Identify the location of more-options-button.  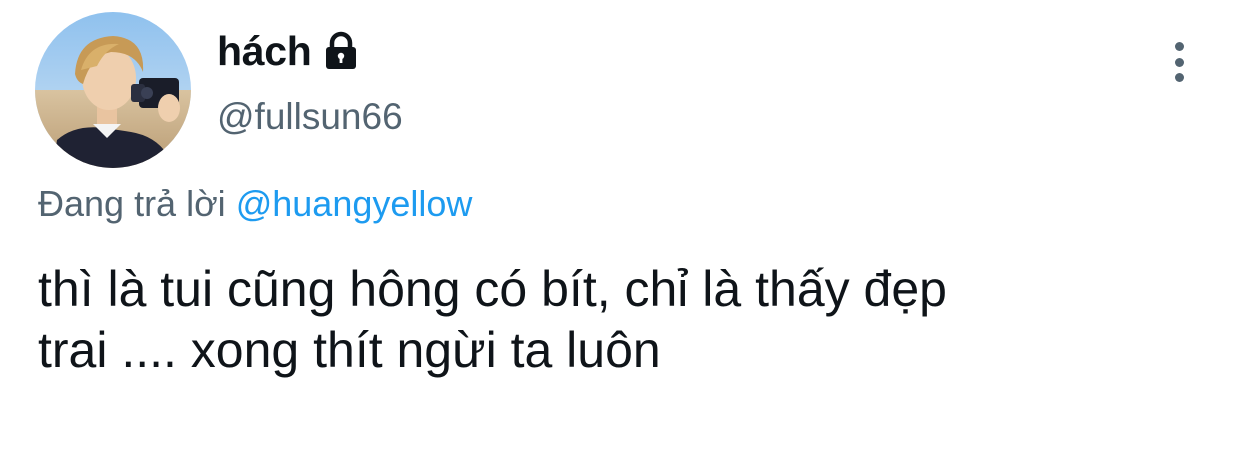
(1179, 62).